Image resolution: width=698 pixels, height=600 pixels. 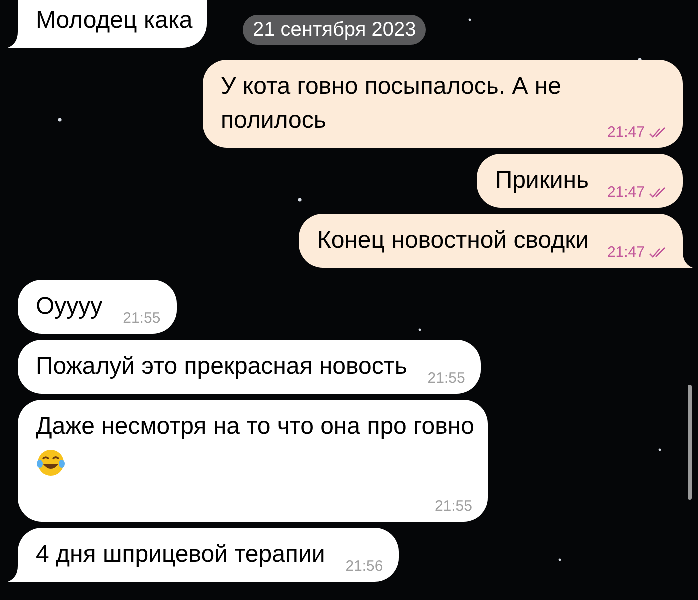 I want to click on laughing-emoji-icon, so click(x=51, y=463).